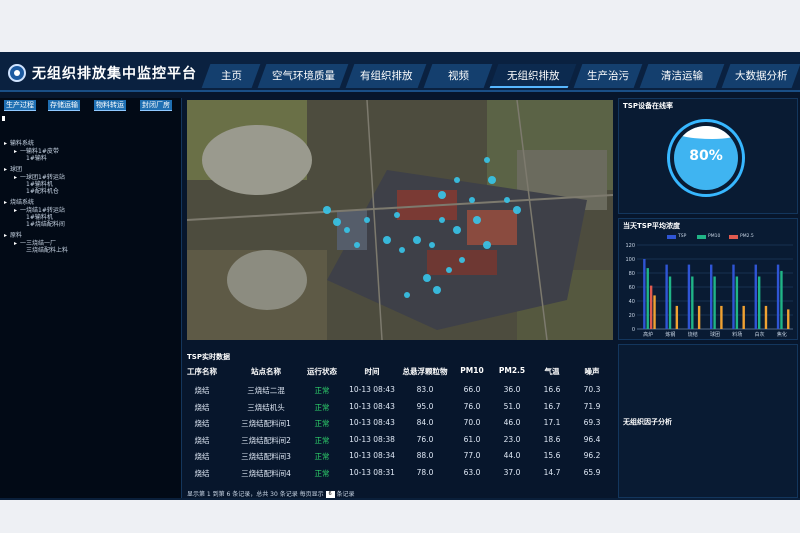 This screenshot has height=533, width=800. Describe the element at coordinates (42, 192) in the screenshot. I see `tree-item: 1#配料机仓` at that location.